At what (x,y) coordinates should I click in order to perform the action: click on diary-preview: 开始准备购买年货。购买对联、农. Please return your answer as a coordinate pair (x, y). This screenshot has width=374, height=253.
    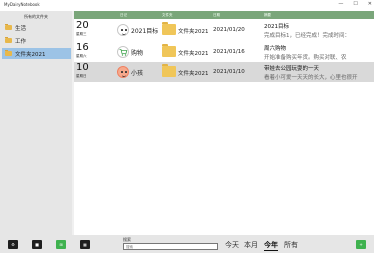
    Looking at the image, I should click on (305, 58).